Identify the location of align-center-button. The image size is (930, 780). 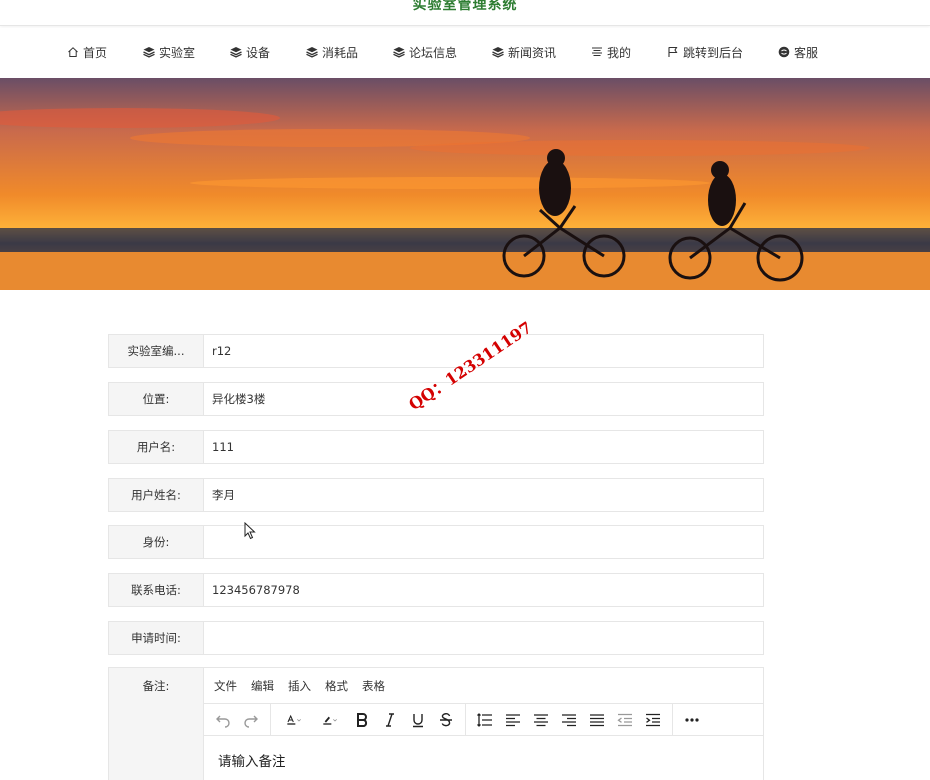
(541, 720).